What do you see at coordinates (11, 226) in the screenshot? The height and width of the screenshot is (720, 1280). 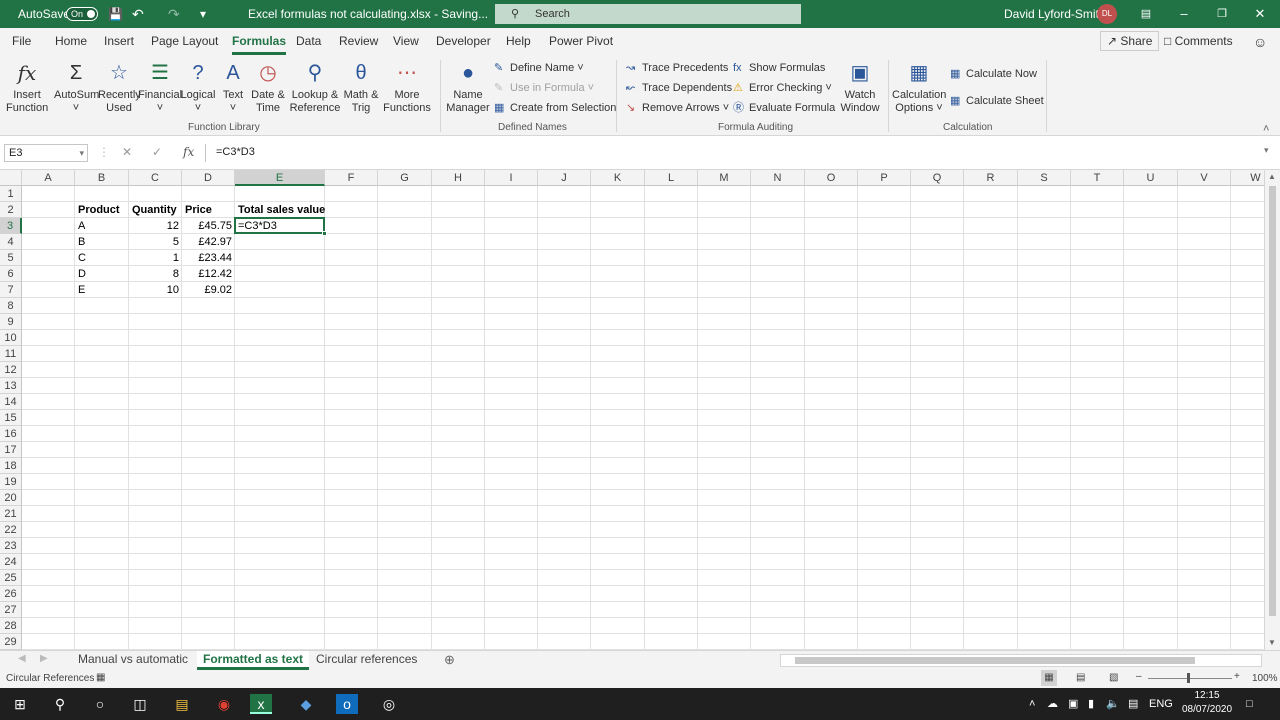 I see `row-header-3: 3` at bounding box center [11, 226].